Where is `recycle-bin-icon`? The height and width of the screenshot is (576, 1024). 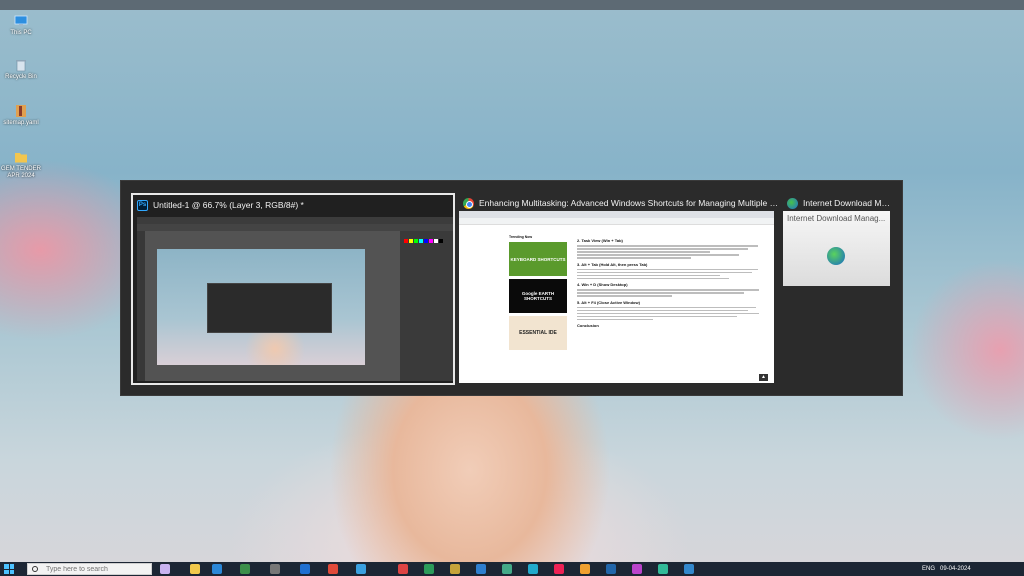 recycle-bin-icon is located at coordinates (21, 66).